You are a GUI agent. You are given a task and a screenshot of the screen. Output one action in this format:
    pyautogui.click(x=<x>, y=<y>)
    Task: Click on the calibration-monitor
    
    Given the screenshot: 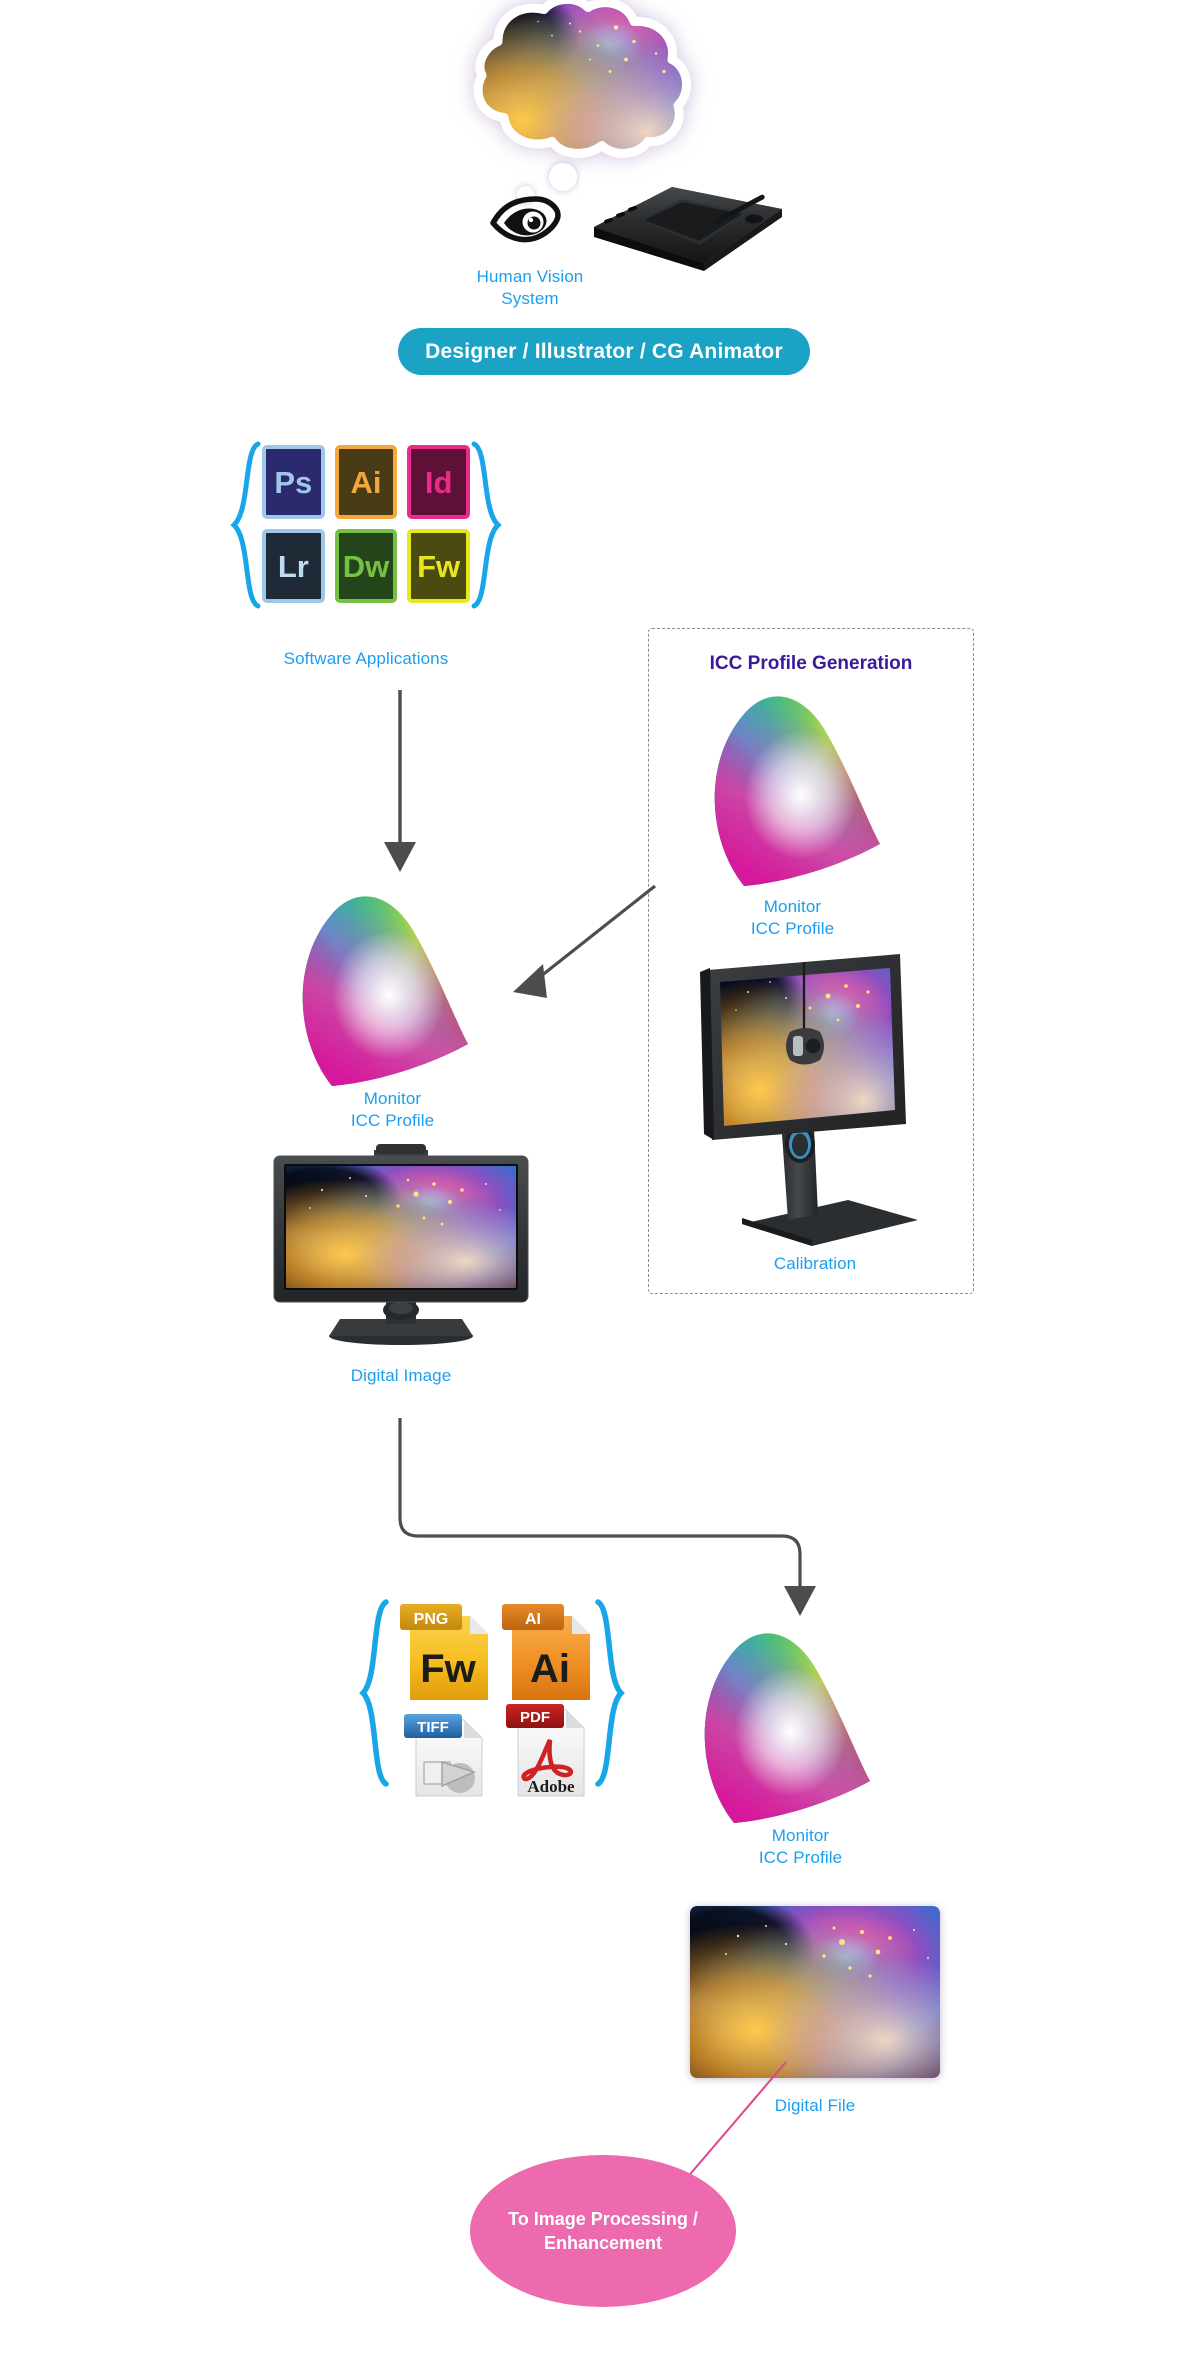 What is the action you would take?
    pyautogui.click(x=809, y=1100)
    